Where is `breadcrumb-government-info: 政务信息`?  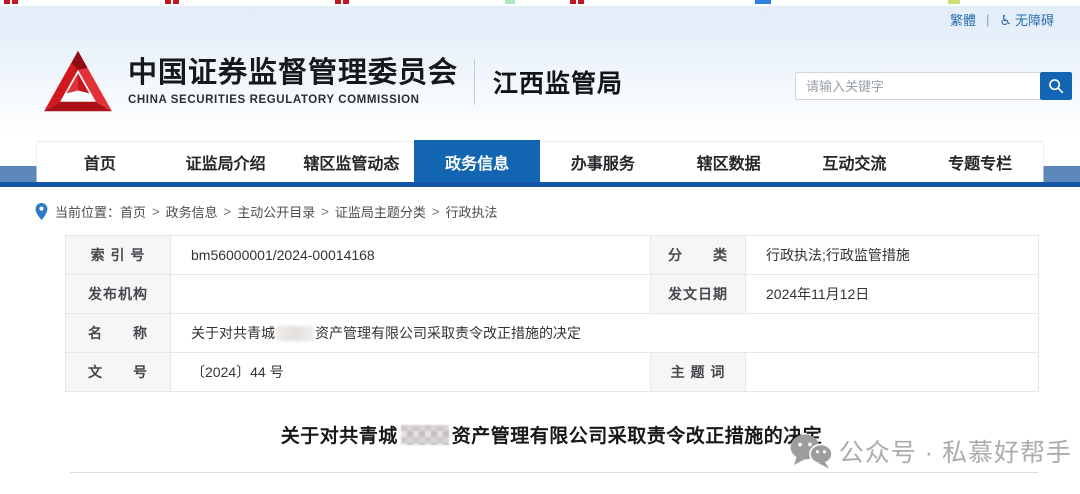 breadcrumb-government-info: 政务信息 is located at coordinates (192, 211).